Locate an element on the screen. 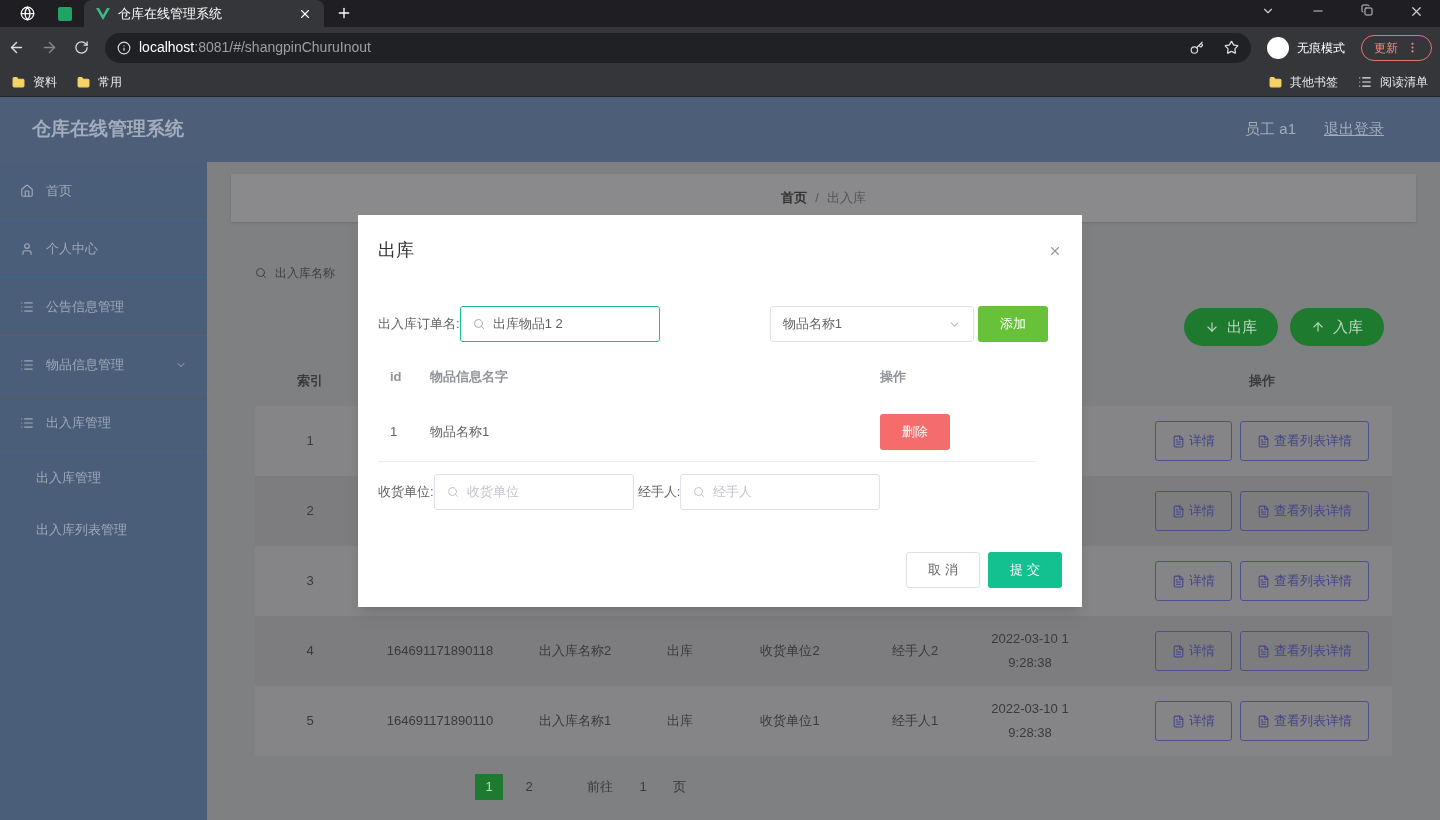  new-tab-icon is located at coordinates (344, 13).